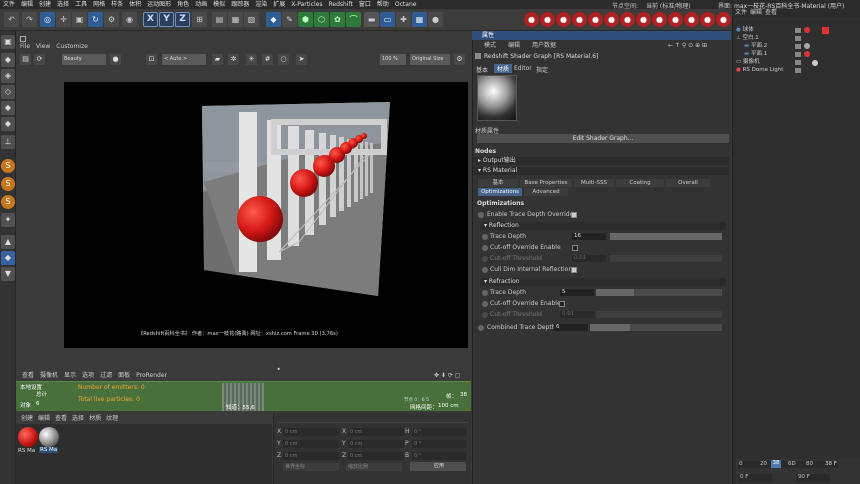 Image resolution: width=860 pixels, height=484 pixels. Describe the element at coordinates (666, 236) in the screenshot. I see `reflection-trace-slider` at that location.